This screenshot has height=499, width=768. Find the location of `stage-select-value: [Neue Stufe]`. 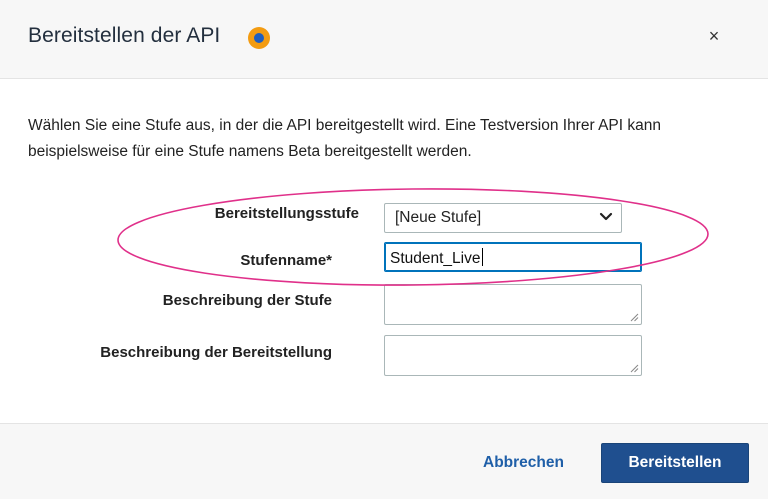

stage-select-value: [Neue Stufe] is located at coordinates (438, 217).